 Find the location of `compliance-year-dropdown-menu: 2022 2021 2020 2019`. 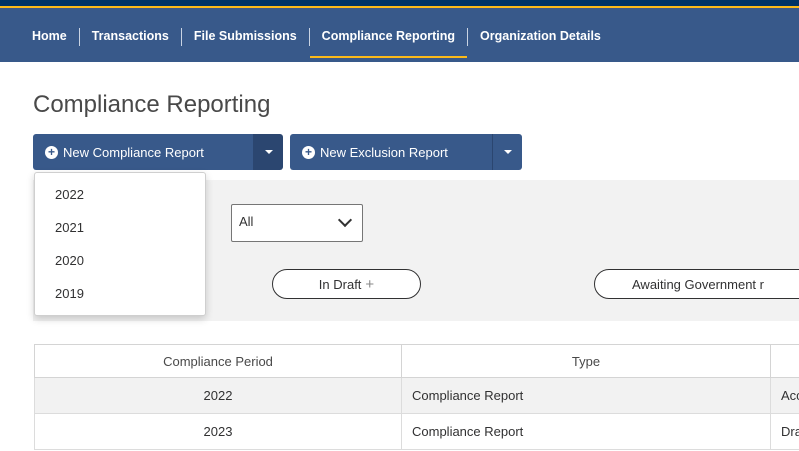

compliance-year-dropdown-menu: 2022 2021 2020 2019 is located at coordinates (120, 244).